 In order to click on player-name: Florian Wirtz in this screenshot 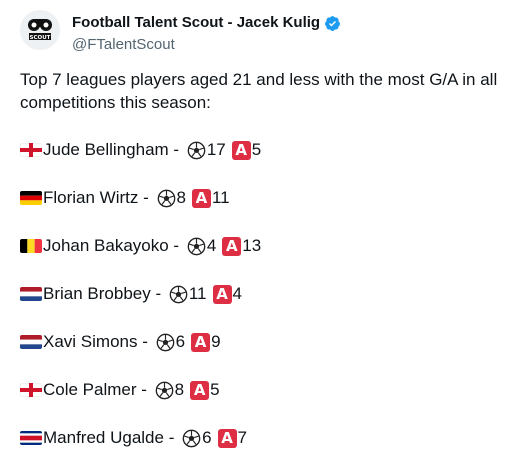, I will do `click(91, 197)`.